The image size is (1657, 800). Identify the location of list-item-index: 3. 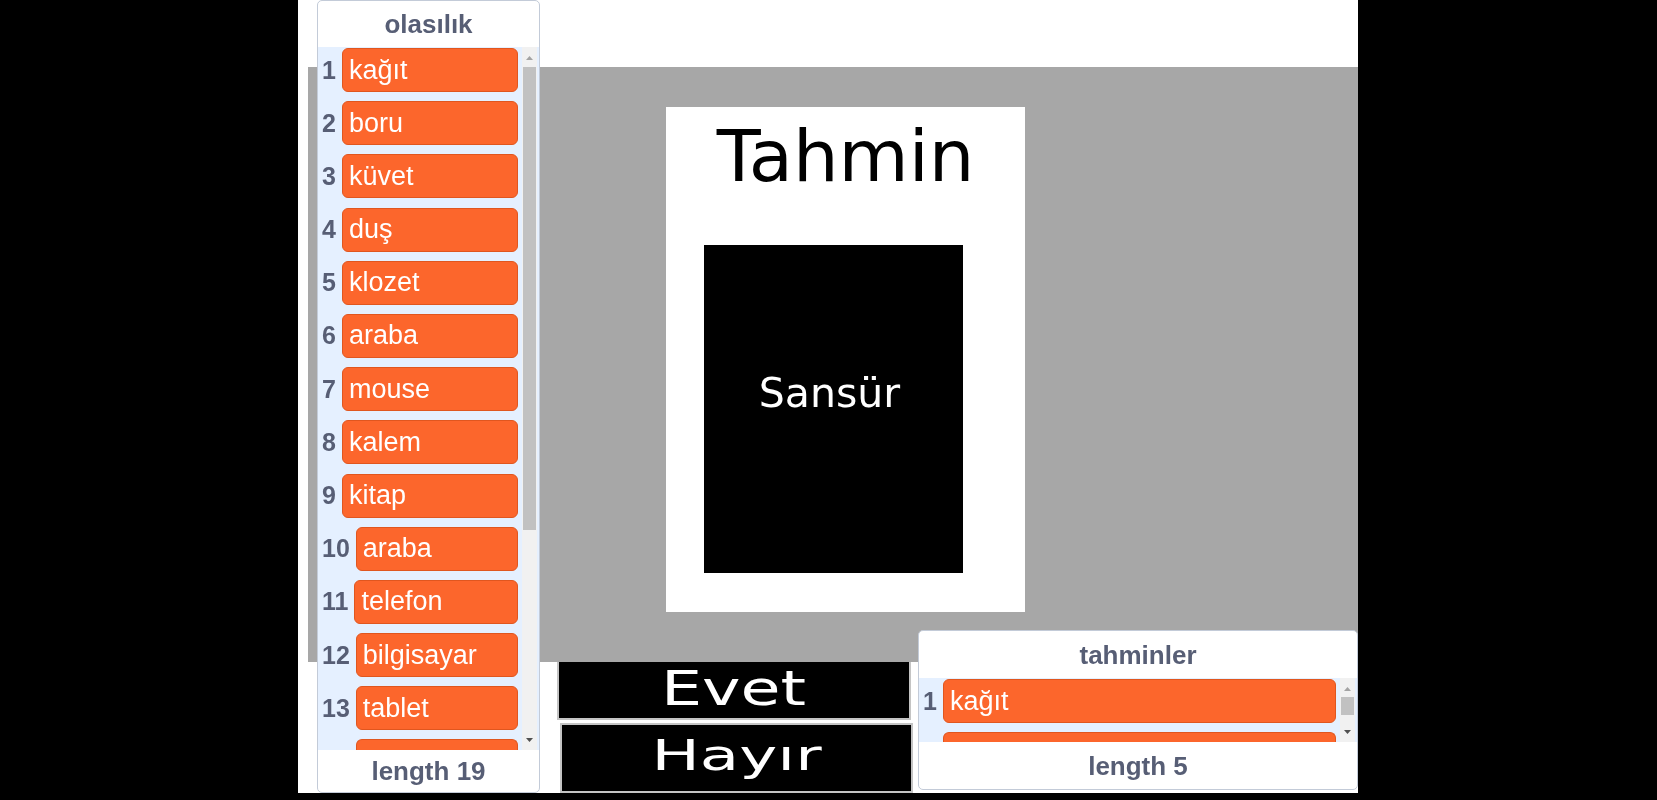
(329, 176).